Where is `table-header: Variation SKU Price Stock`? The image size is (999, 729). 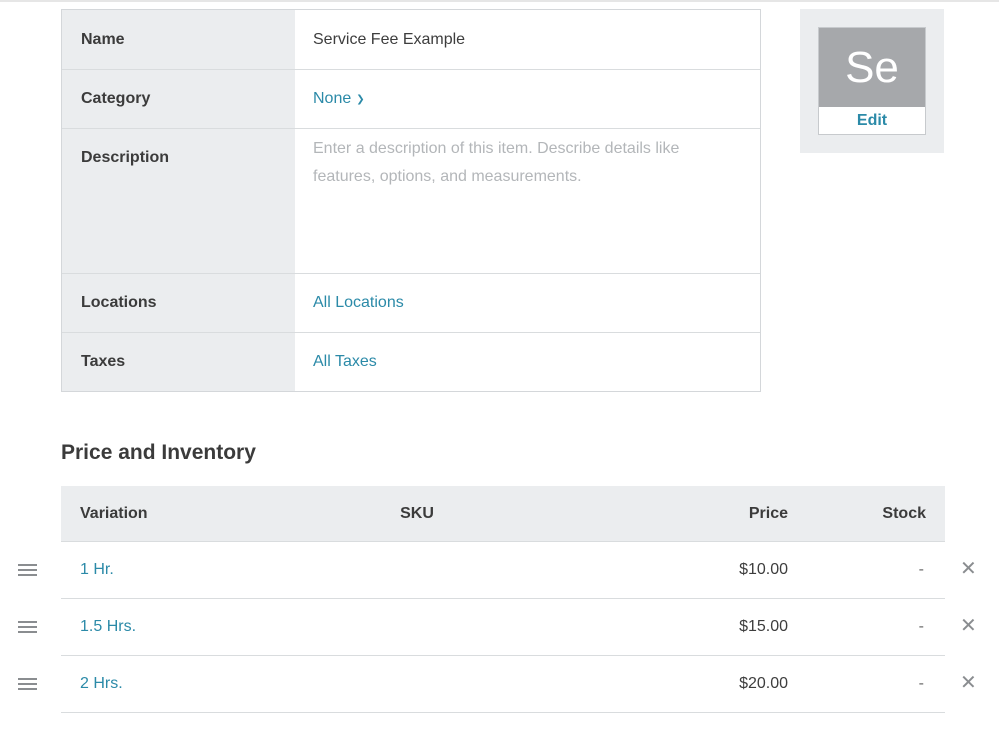
table-header: Variation SKU Price Stock is located at coordinates (503, 514).